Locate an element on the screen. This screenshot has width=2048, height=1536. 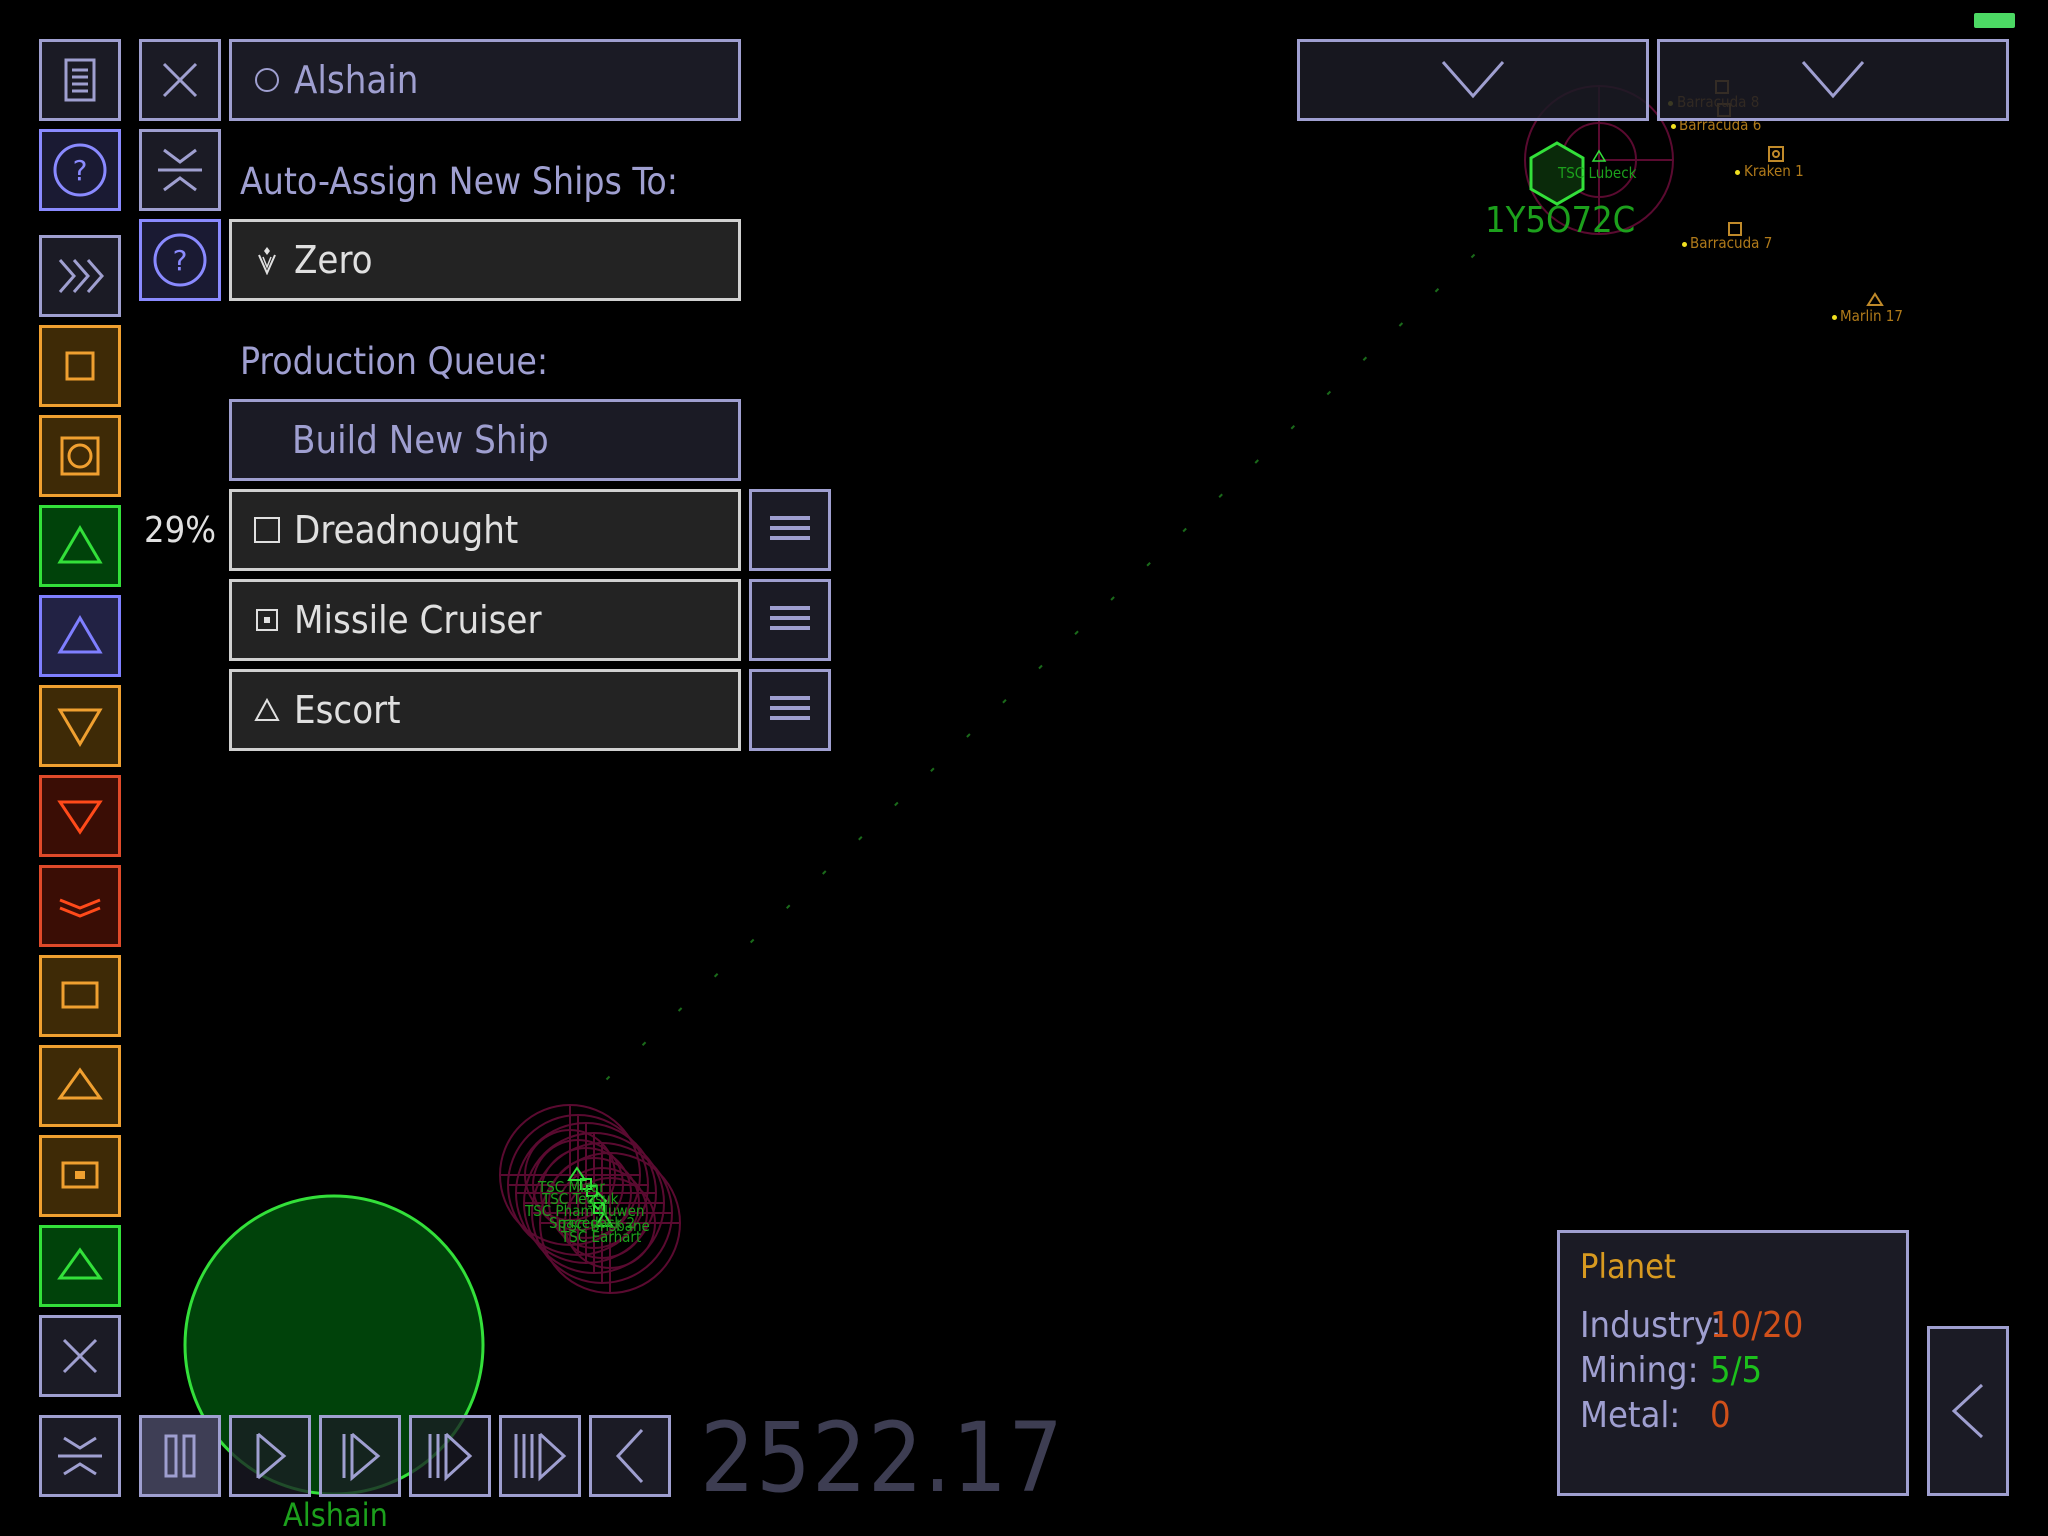
build-new-ship-button: Build New Ship is located at coordinates (485, 440).